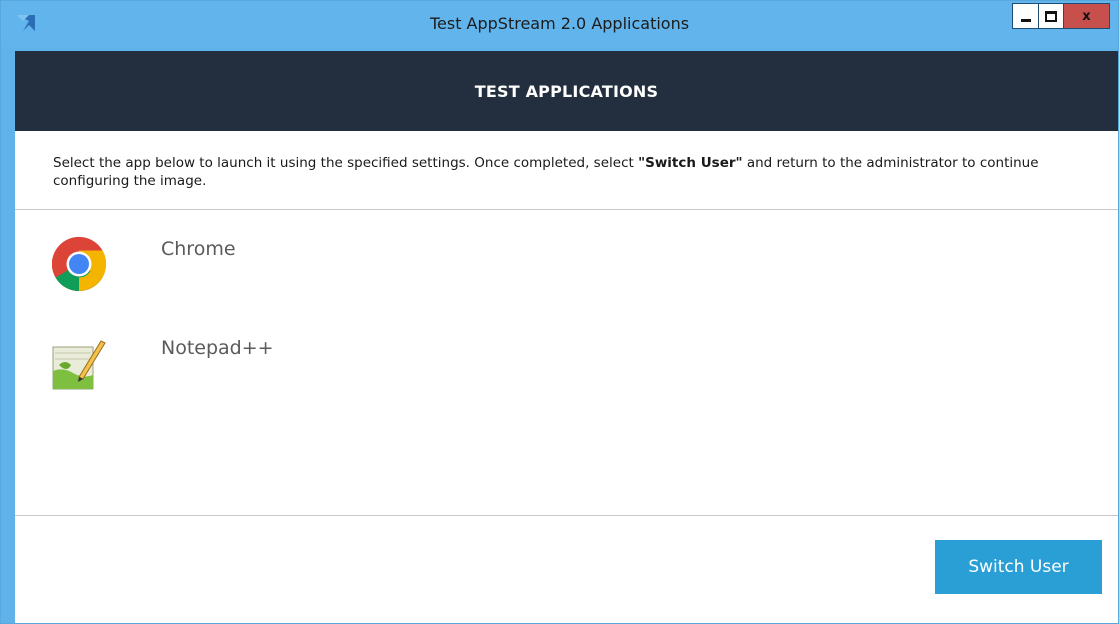 Image resolution: width=1119 pixels, height=624 pixels. Describe the element at coordinates (79, 264) in the screenshot. I see `chrome-icon` at that location.